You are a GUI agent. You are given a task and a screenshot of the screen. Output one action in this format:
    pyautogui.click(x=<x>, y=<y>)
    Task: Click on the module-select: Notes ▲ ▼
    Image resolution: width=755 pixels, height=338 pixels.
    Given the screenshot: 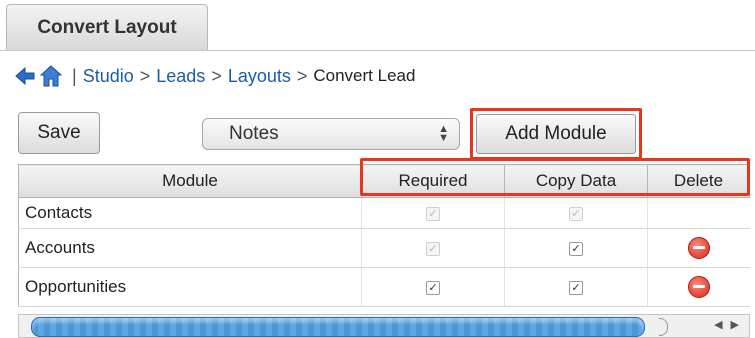 What is the action you would take?
    pyautogui.click(x=331, y=134)
    